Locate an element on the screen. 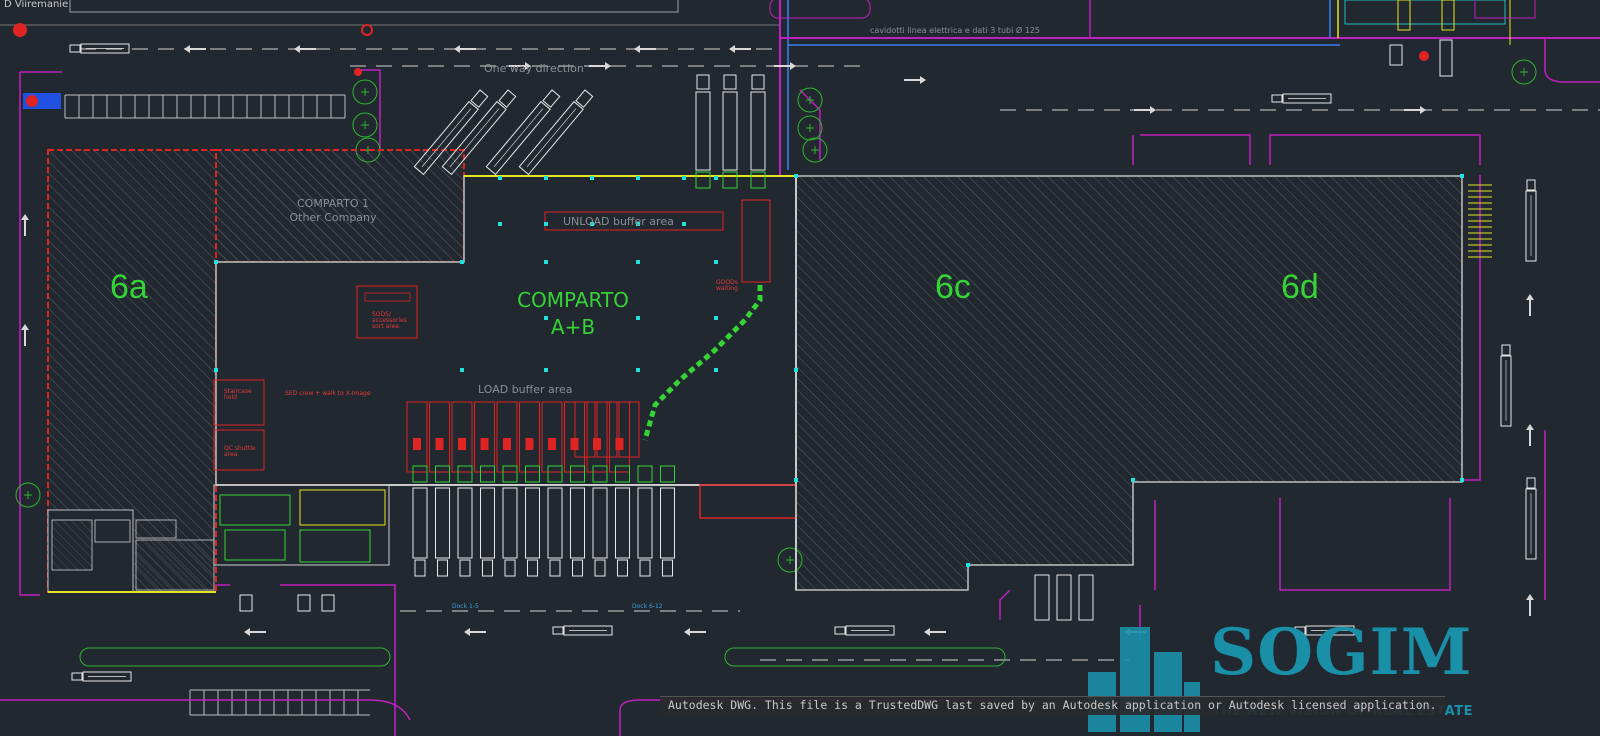 The width and height of the screenshot is (1600, 736). staircase-label: Staircase hold is located at coordinates (238, 394).